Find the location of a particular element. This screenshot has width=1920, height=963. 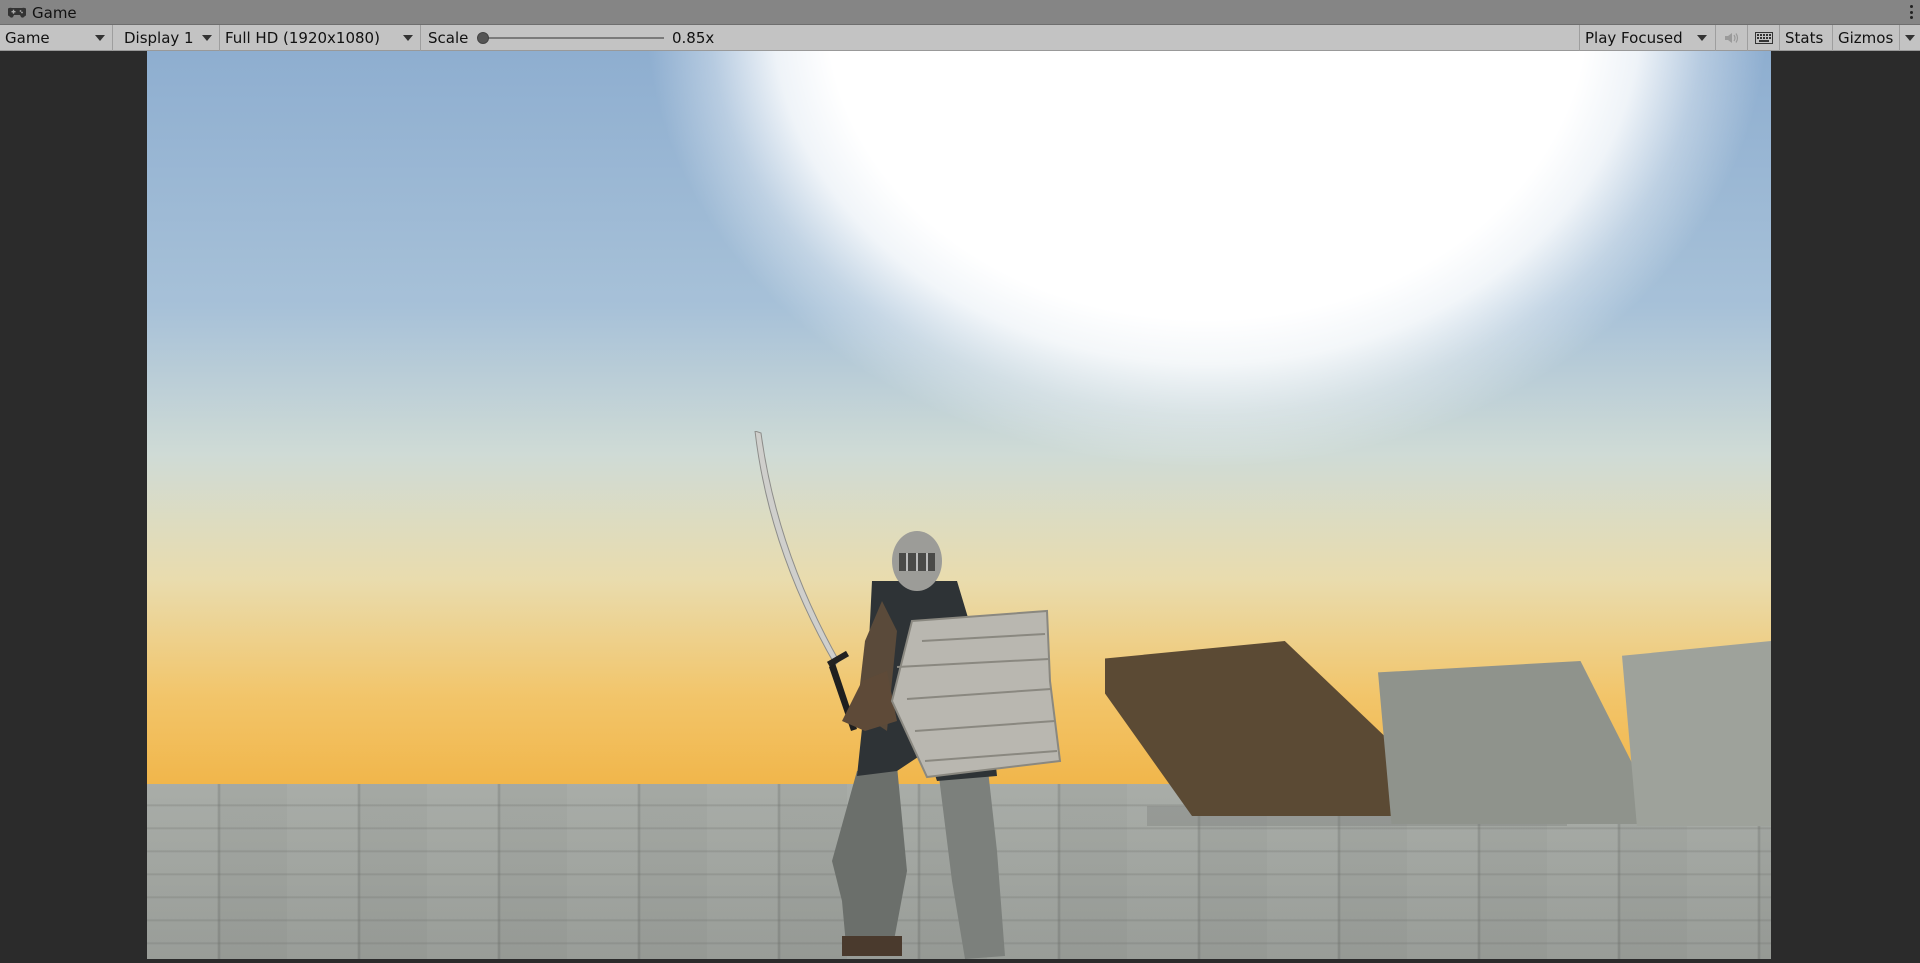

display-label: Display 1 is located at coordinates (159, 38).